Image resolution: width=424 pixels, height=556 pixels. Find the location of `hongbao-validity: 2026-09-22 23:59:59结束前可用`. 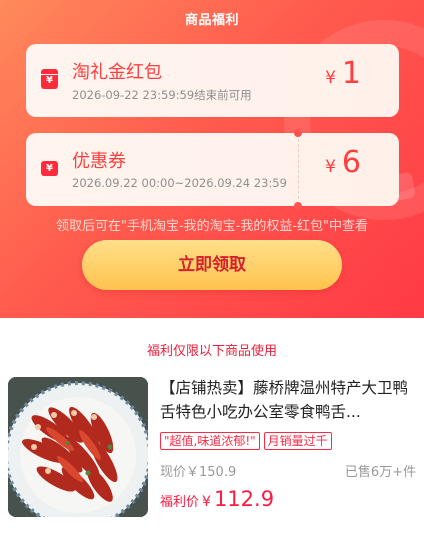

hongbao-validity: 2026-09-22 23:59:59结束前可用 is located at coordinates (162, 95).